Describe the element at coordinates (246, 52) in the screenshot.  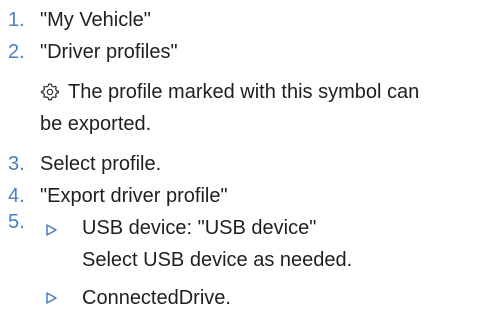
I see `list-item: 2. "Driver profiles"` at that location.